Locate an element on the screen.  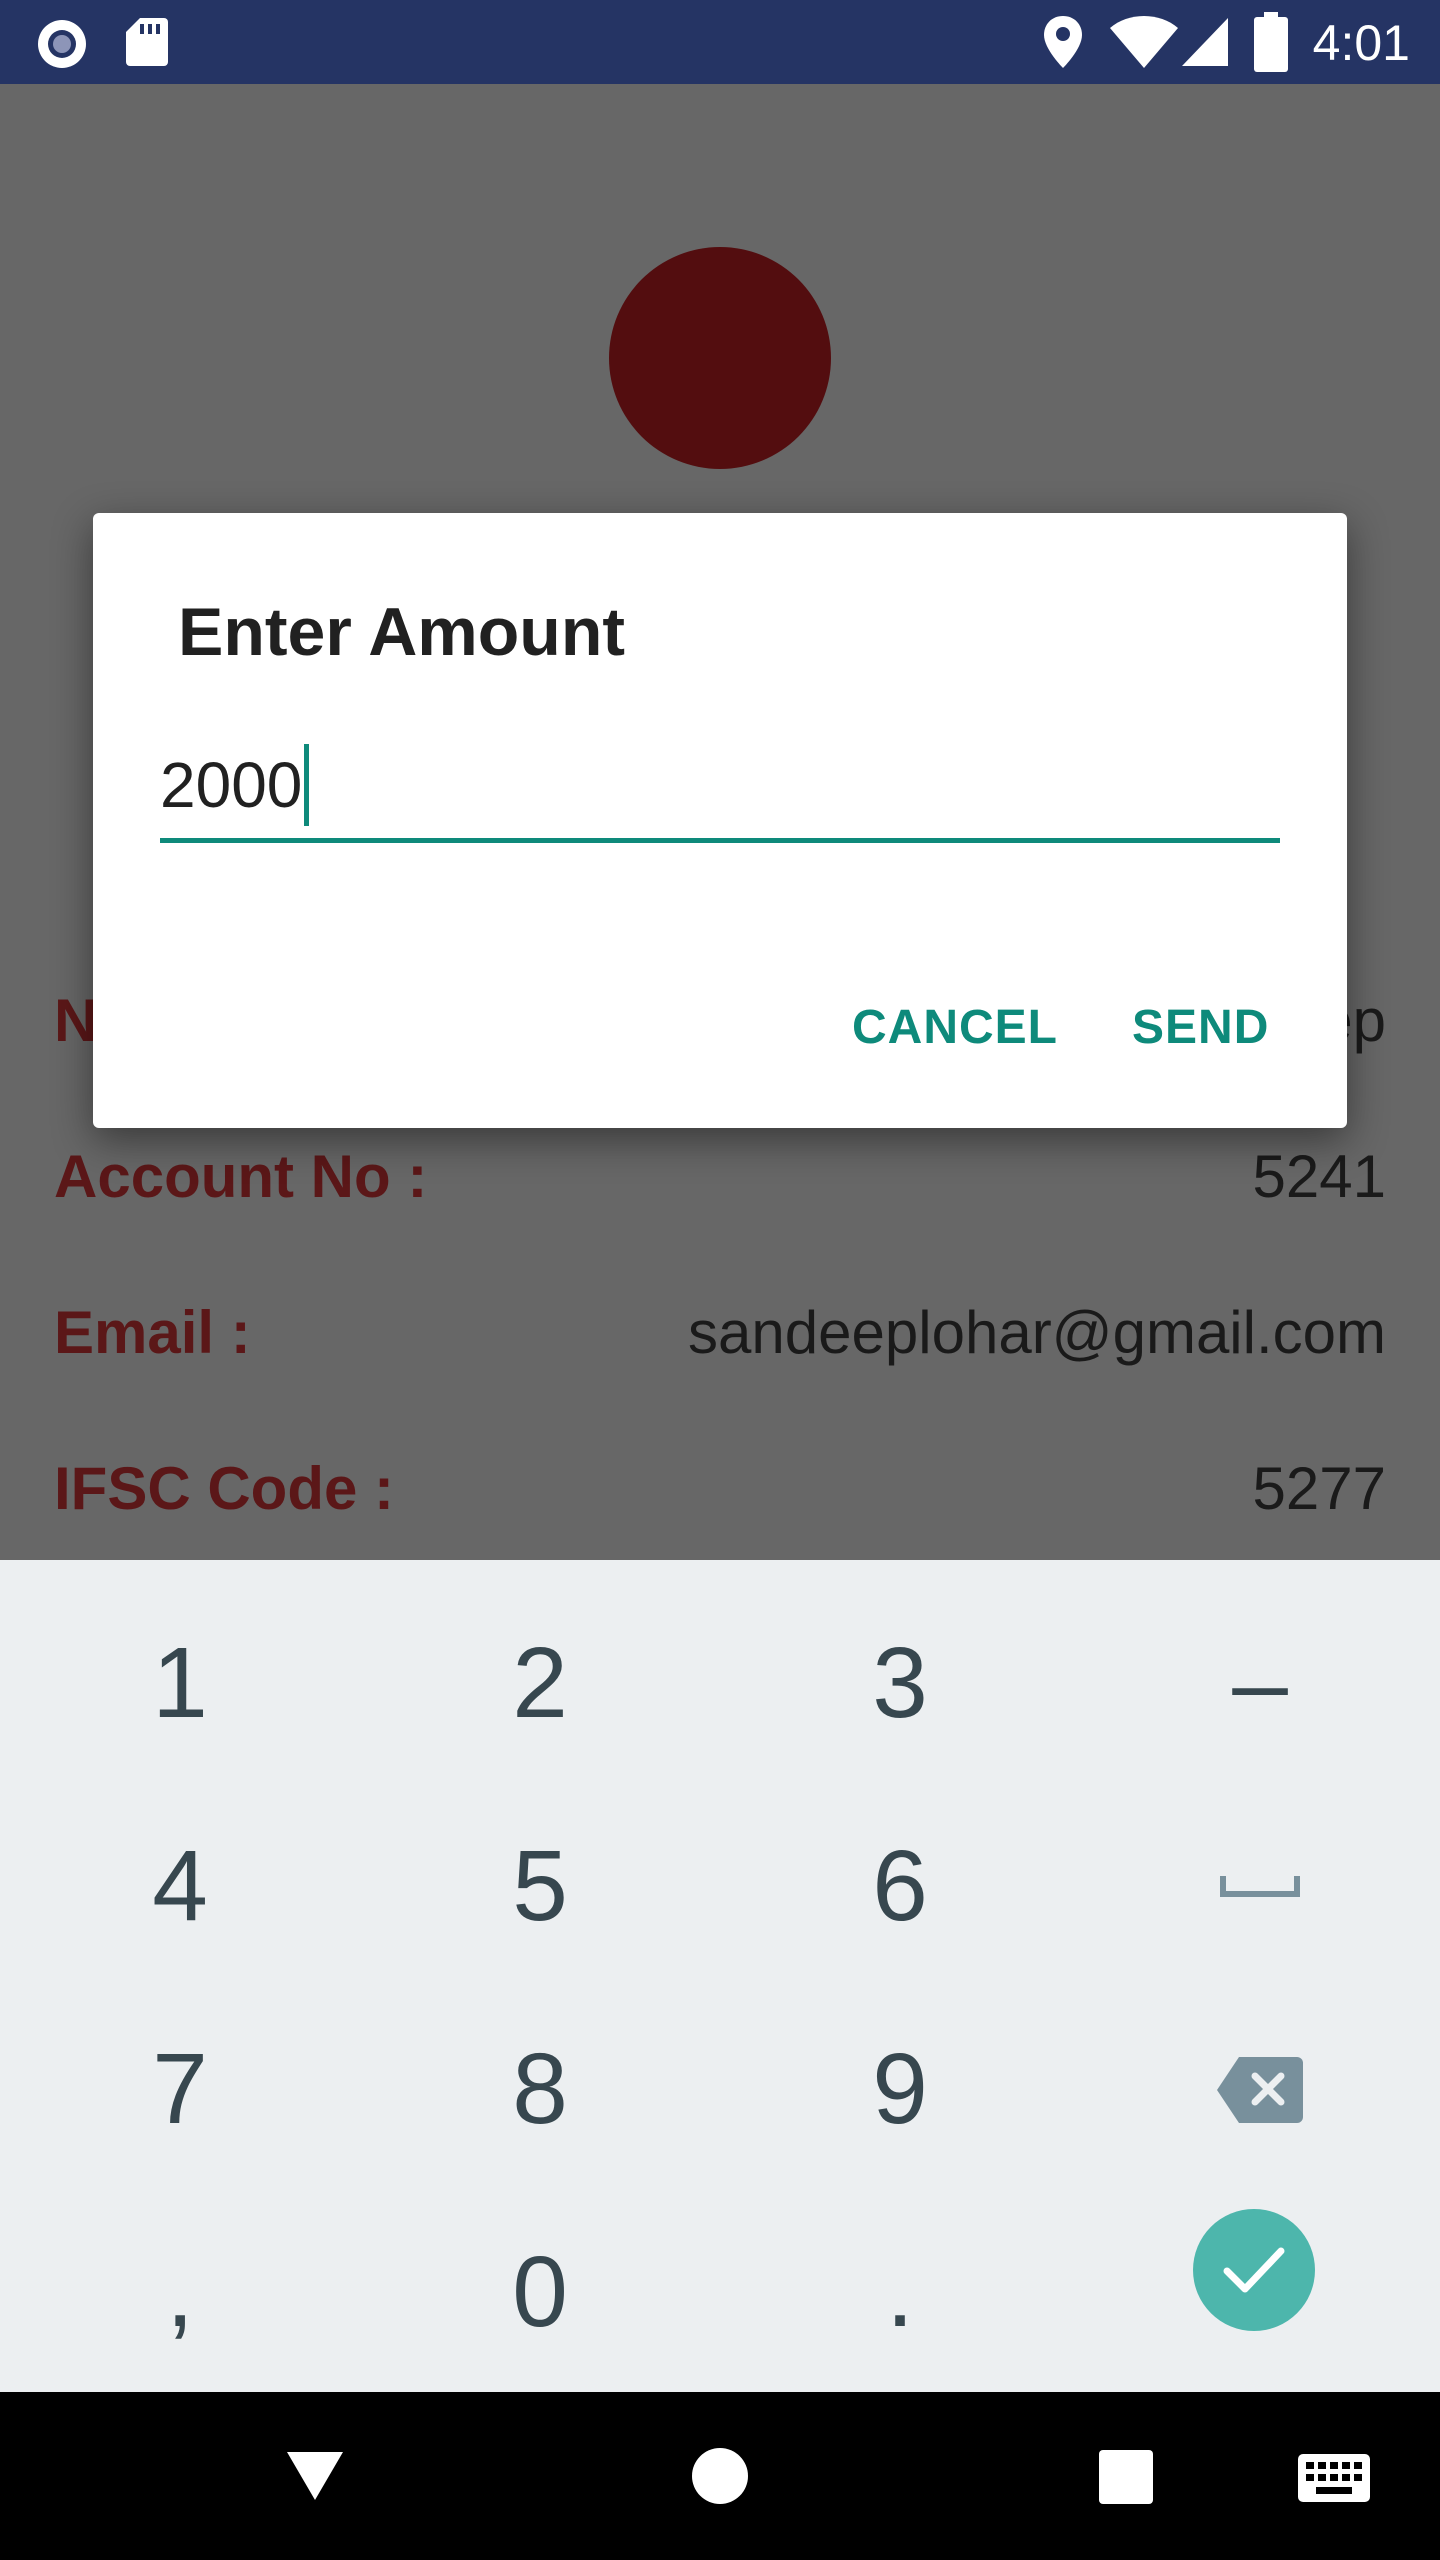
account-row: Account No : 5241 is located at coordinates (720, 1182).